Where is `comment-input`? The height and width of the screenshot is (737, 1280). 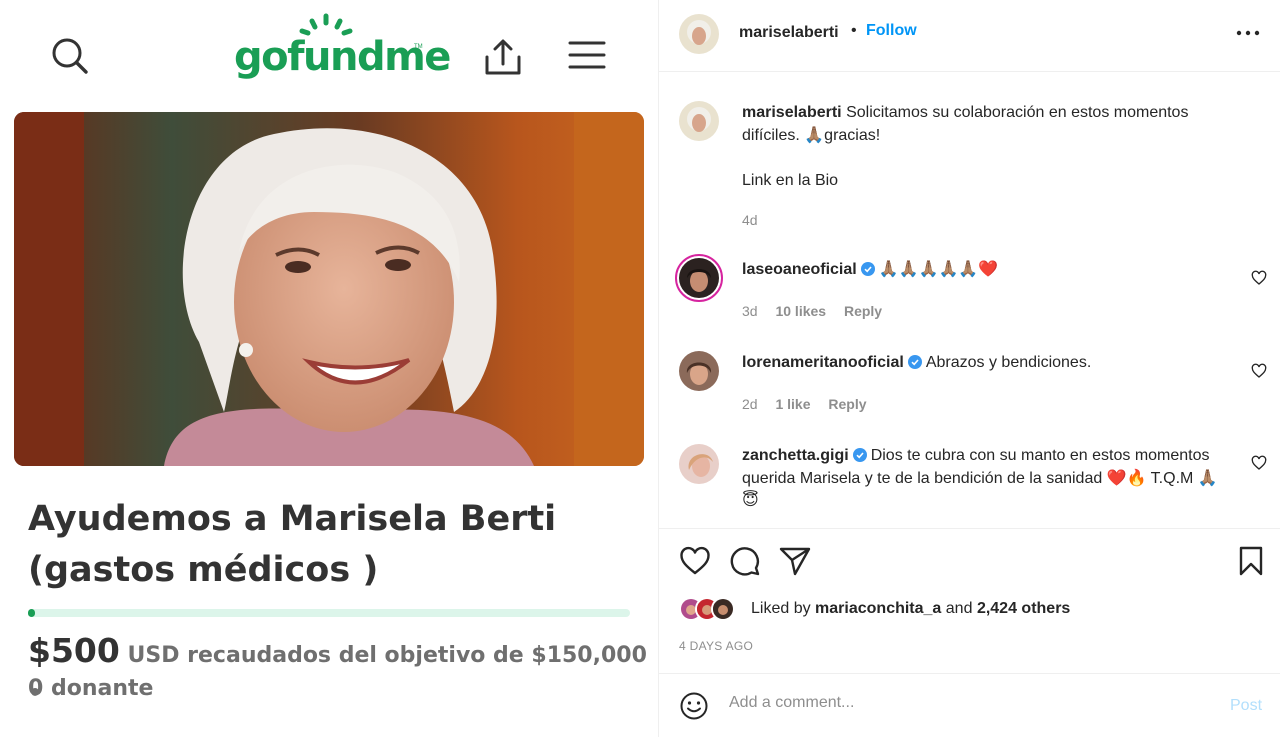 comment-input is located at coordinates (949, 703).